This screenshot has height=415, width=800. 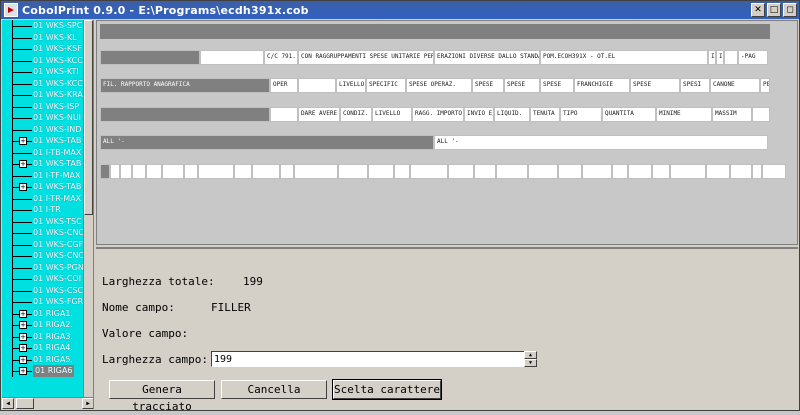 What do you see at coordinates (487, 57) in the screenshot?
I see `layout-field: ERAZIONI DIVERSE DALLO STANDARD` at bounding box center [487, 57].